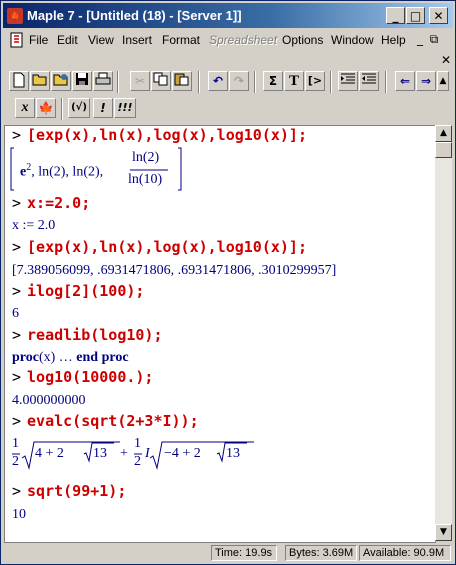 This screenshot has height=565, width=456. Describe the element at coordinates (443, 150) in the screenshot. I see `scroll-thumb` at that location.